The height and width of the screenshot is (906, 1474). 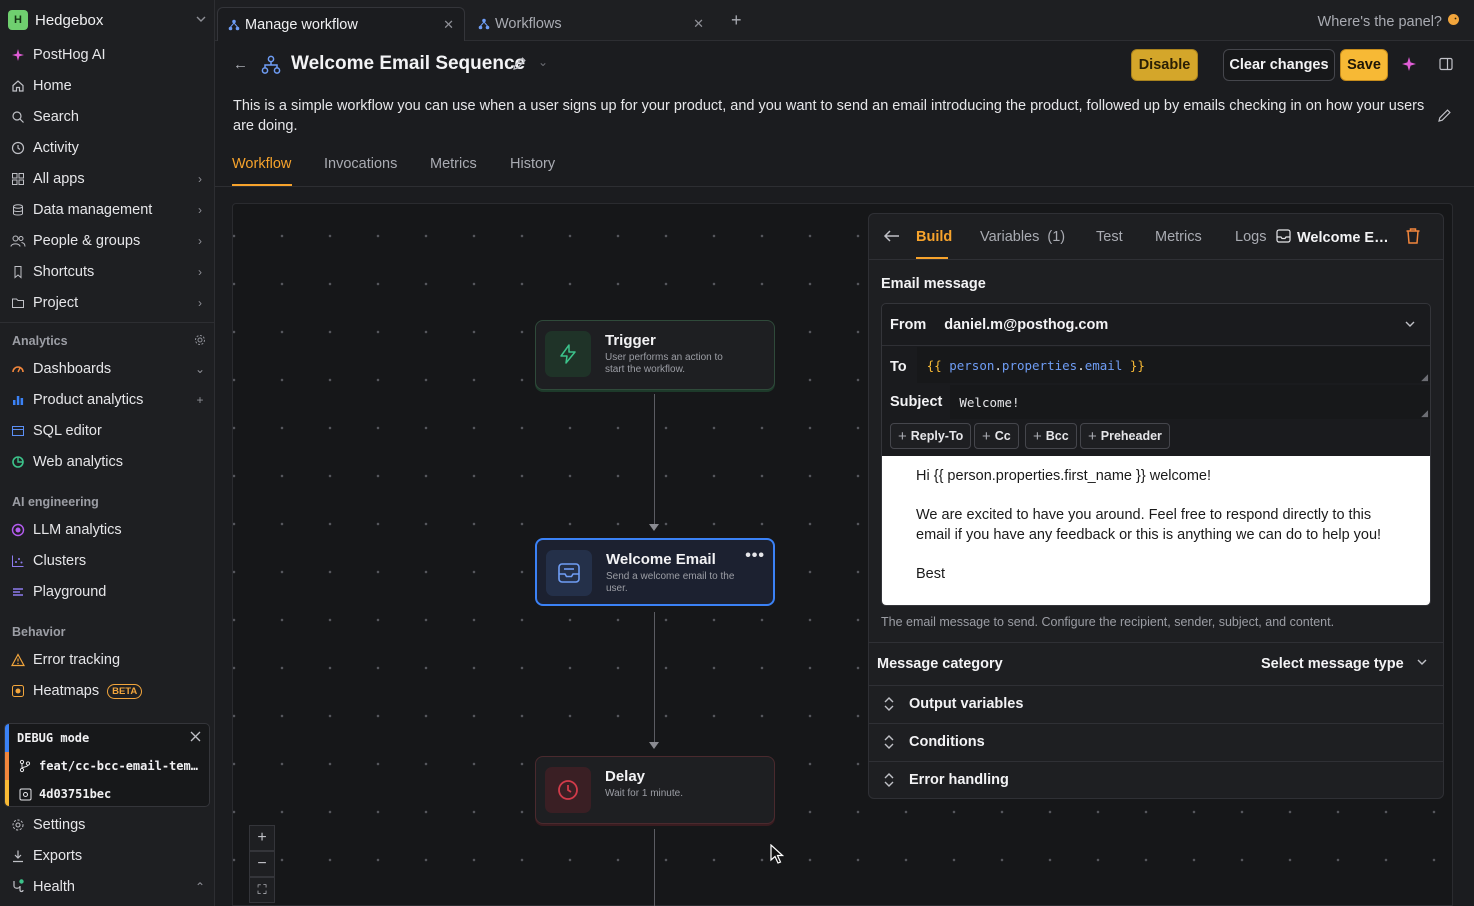 What do you see at coordinates (107, 561) in the screenshot?
I see `sidebar-item-clusters: Clusters` at bounding box center [107, 561].